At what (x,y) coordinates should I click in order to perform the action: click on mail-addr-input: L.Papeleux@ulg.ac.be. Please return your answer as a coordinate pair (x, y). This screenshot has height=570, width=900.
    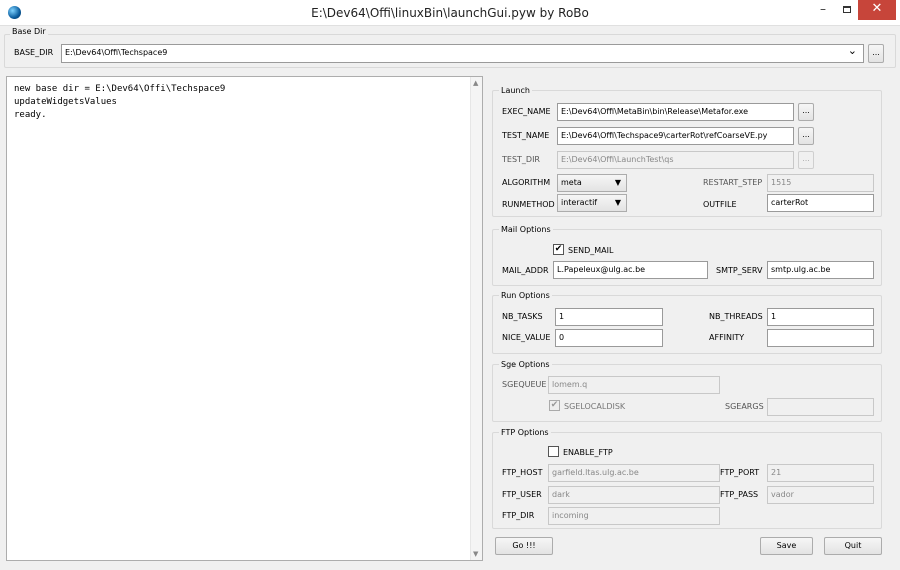
    Looking at the image, I should click on (630, 270).